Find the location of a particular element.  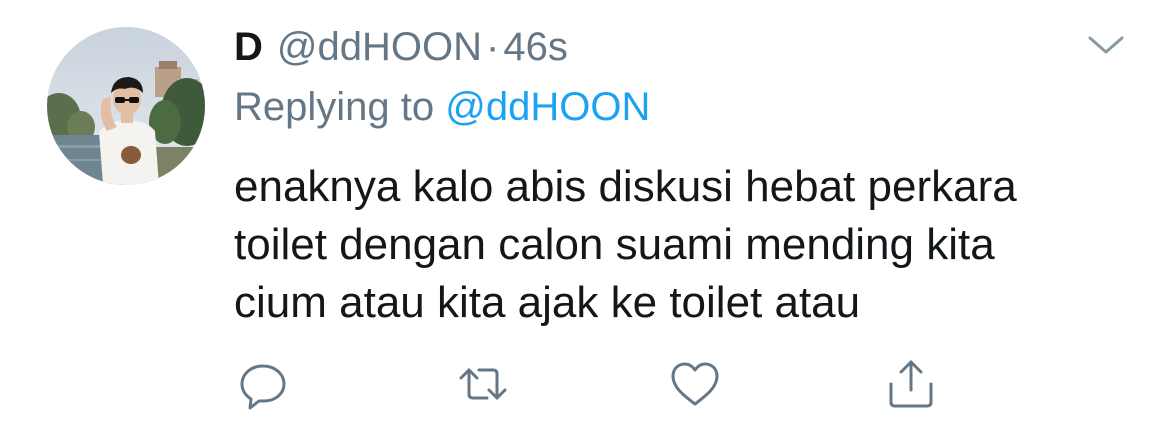

heart-icon is located at coordinates (695, 384).